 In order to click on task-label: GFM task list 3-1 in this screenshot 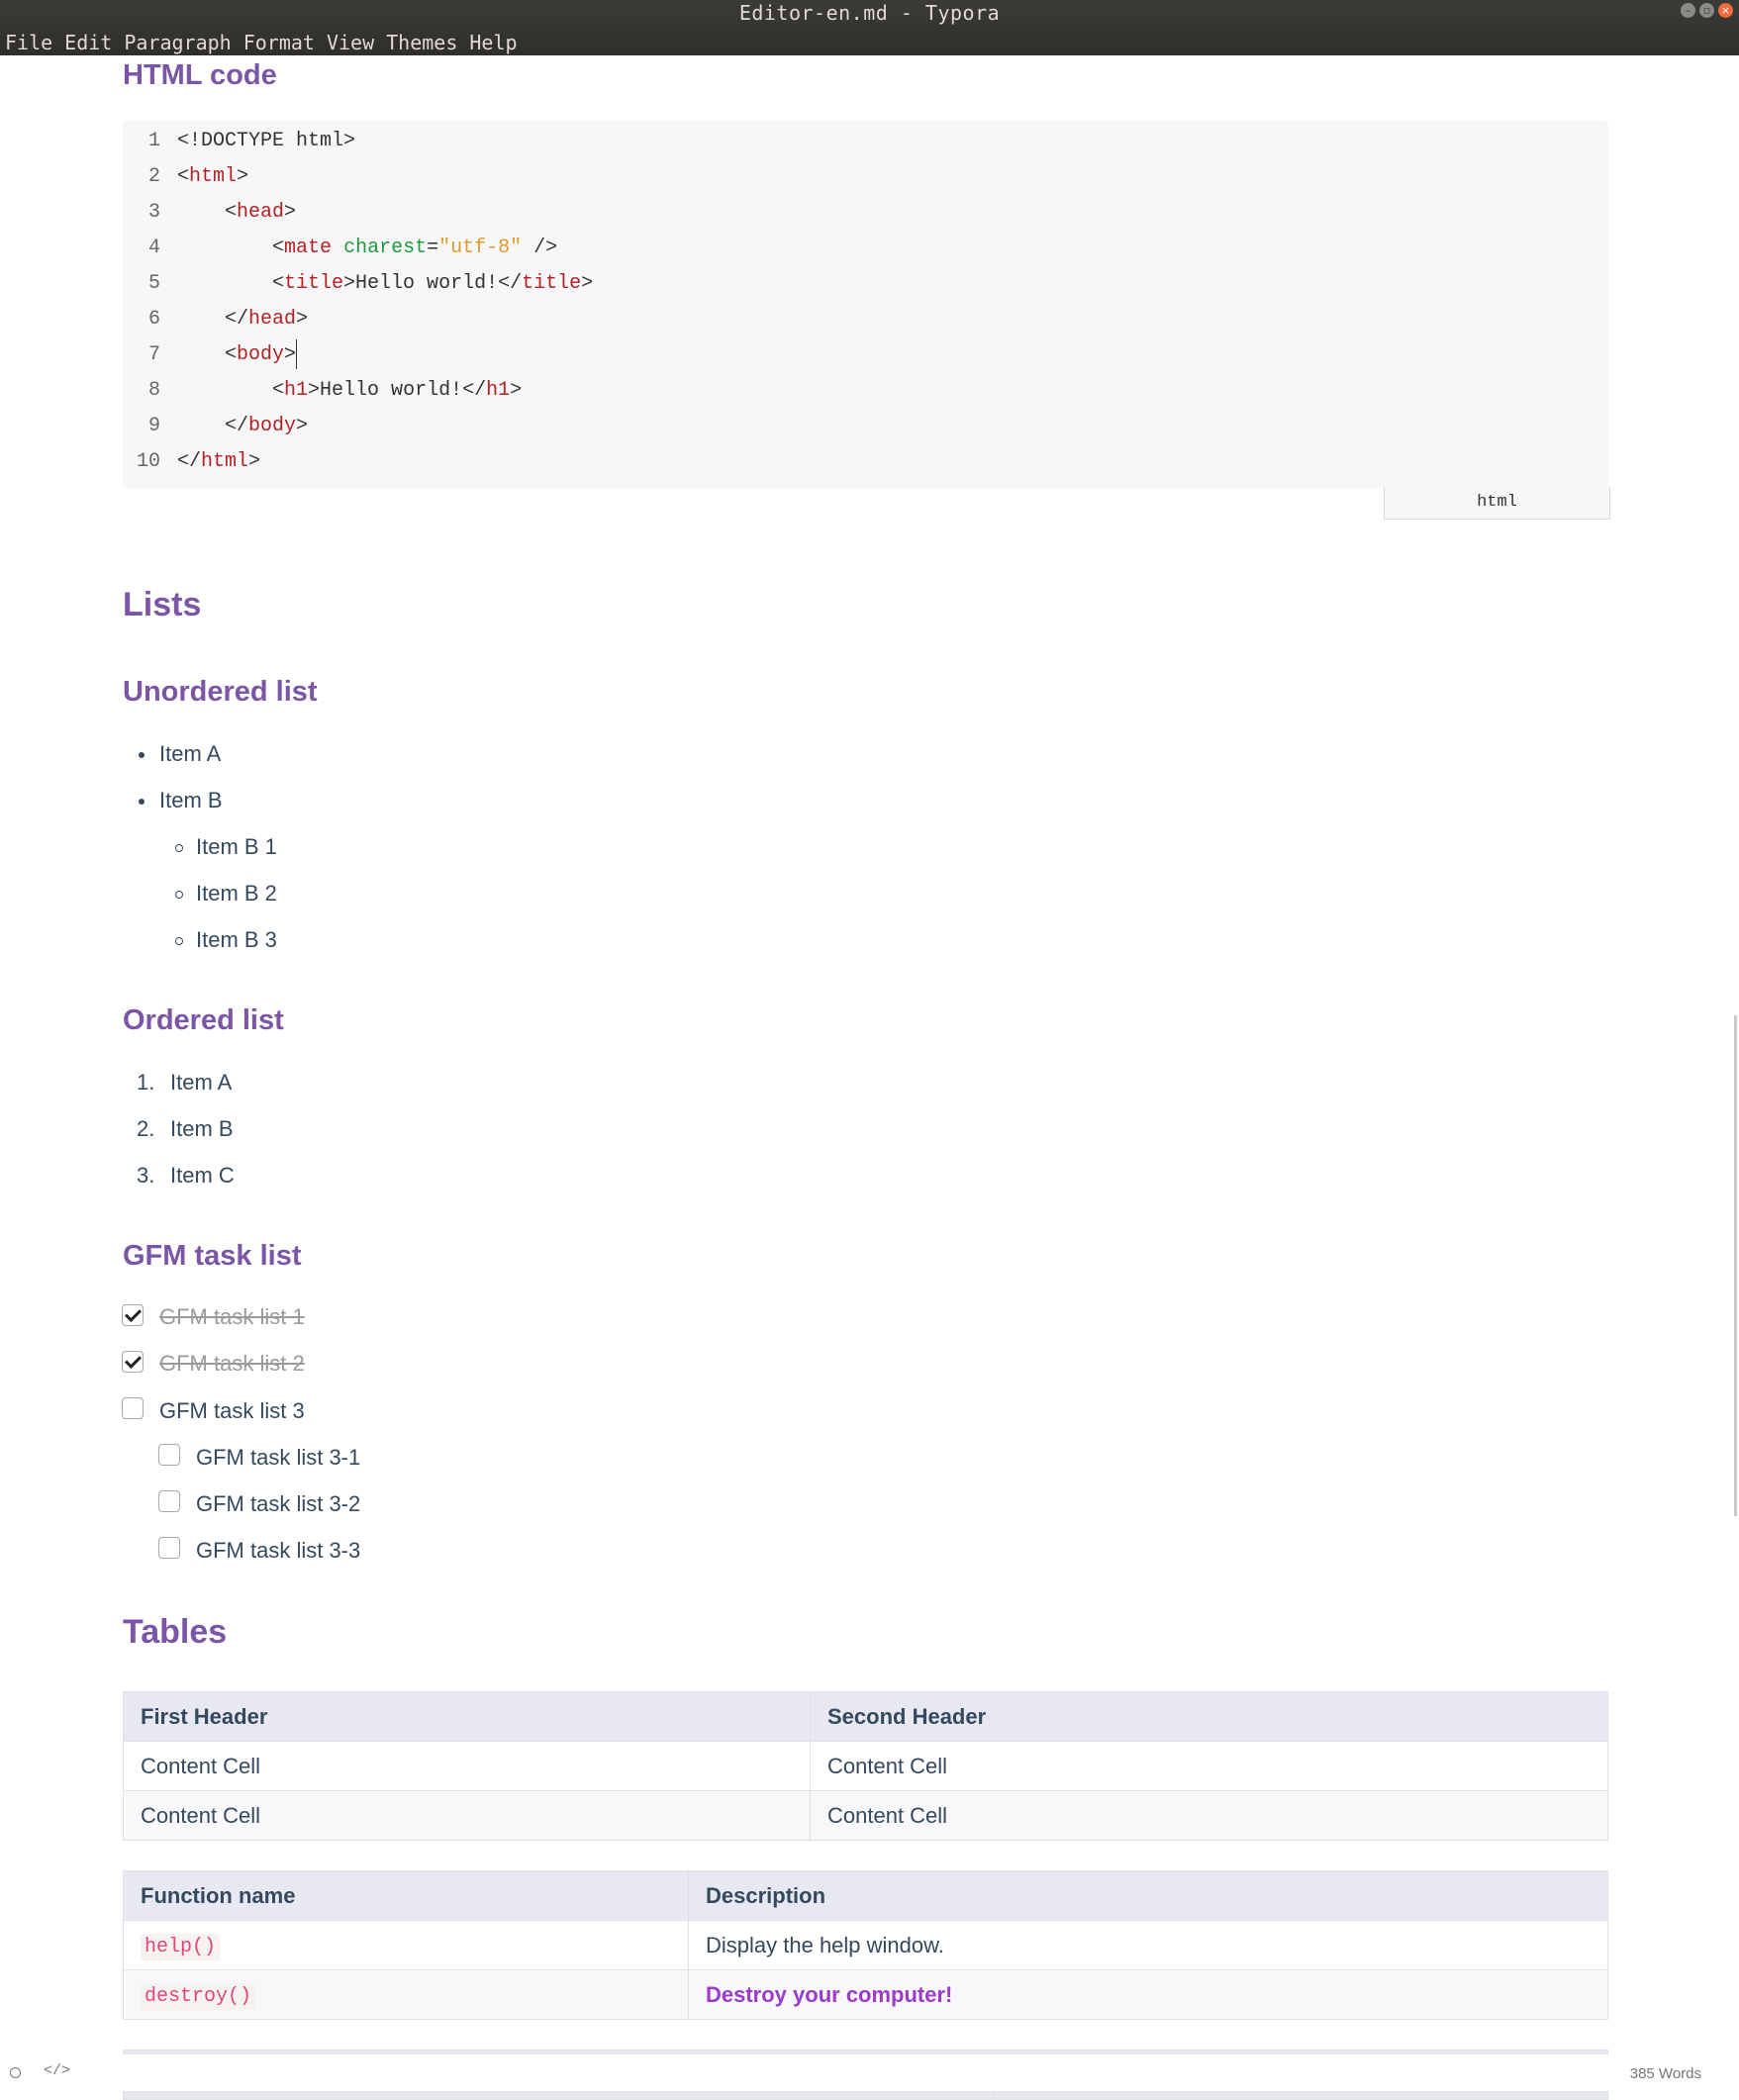, I will do `click(278, 1458)`.